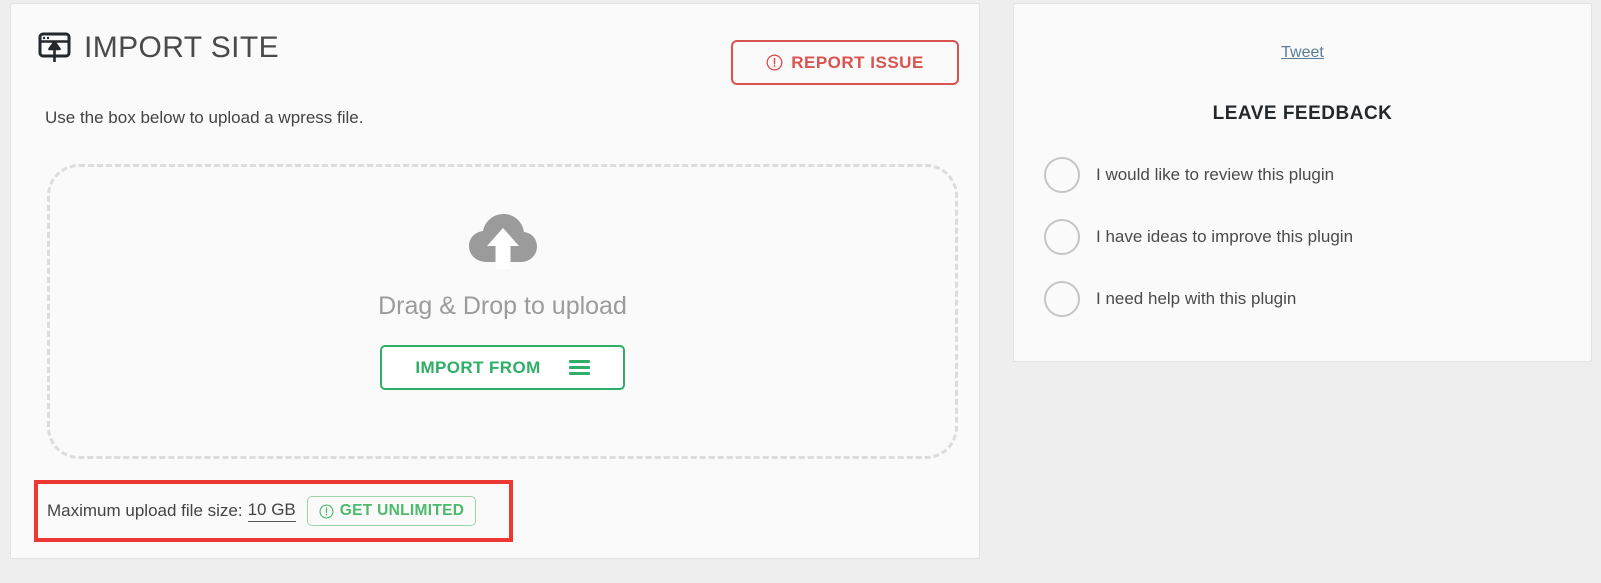  Describe the element at coordinates (1062, 237) in the screenshot. I see `radio-button-ideas` at that location.